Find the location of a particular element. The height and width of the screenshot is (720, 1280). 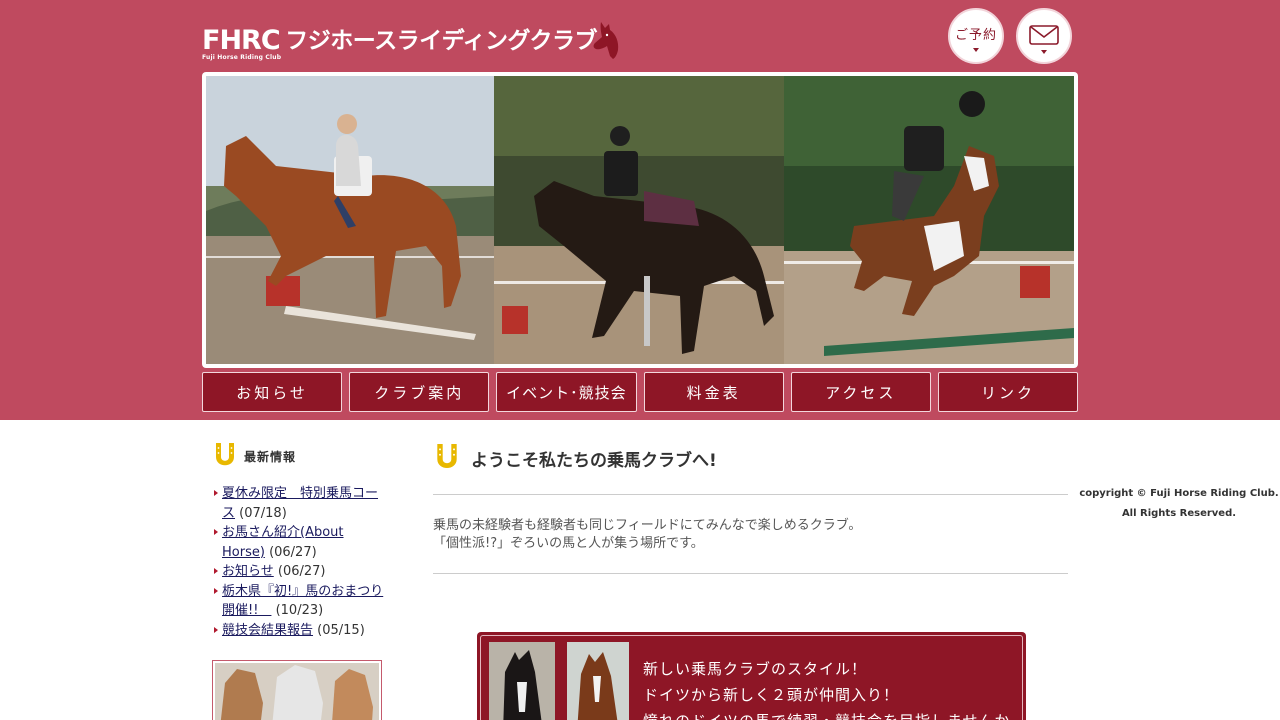

sidebar-title: 最新情報 is located at coordinates (270, 456).